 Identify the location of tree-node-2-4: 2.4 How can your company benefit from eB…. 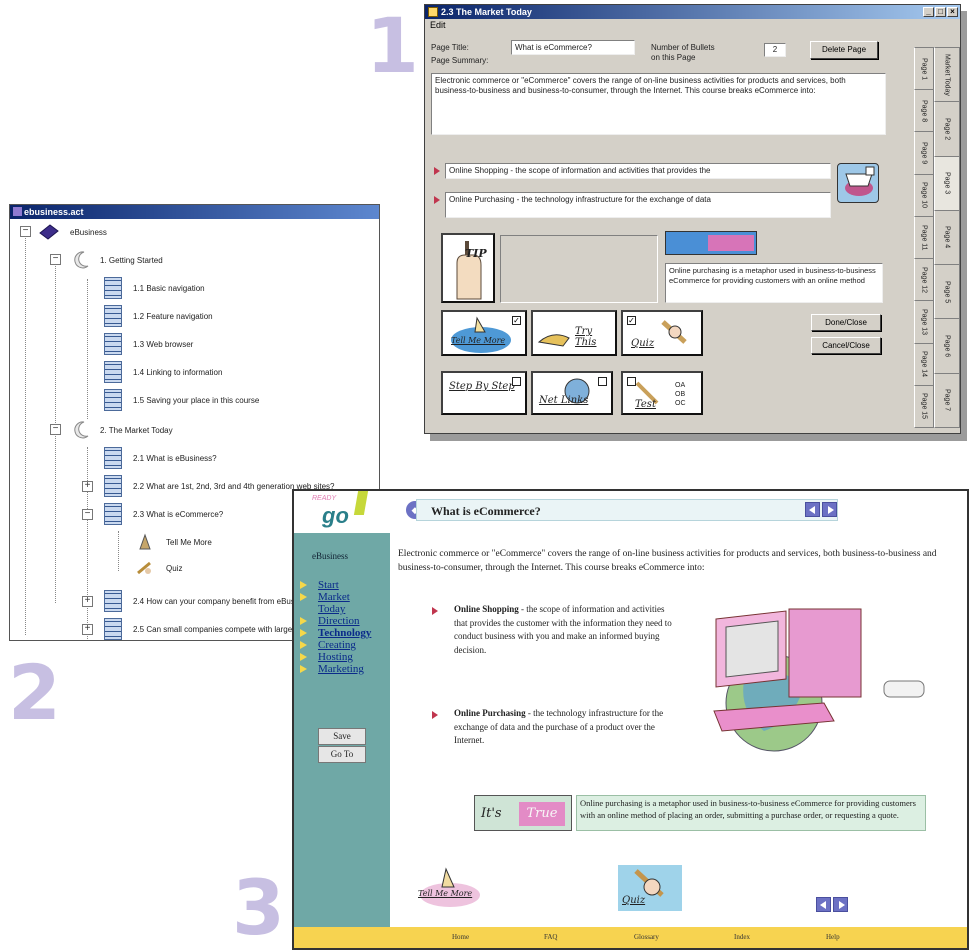
(211, 601).